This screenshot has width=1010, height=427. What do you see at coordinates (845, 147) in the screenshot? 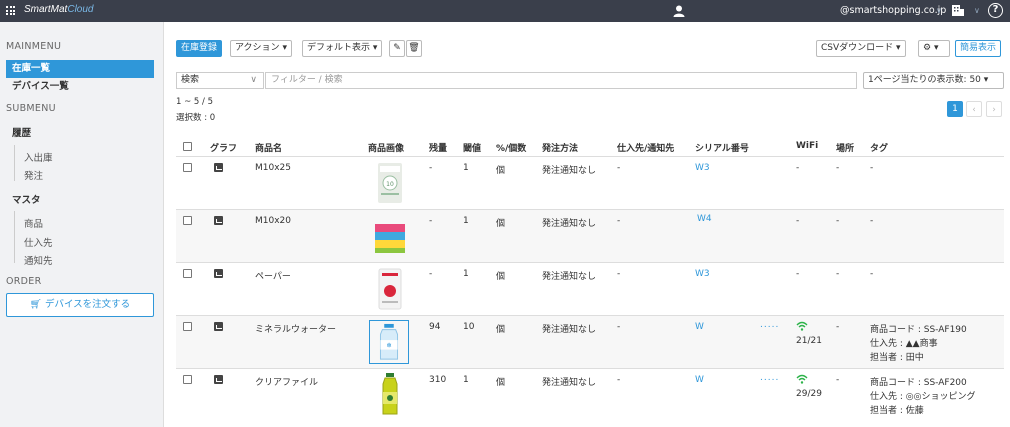
I see `col-place: 場所` at bounding box center [845, 147].